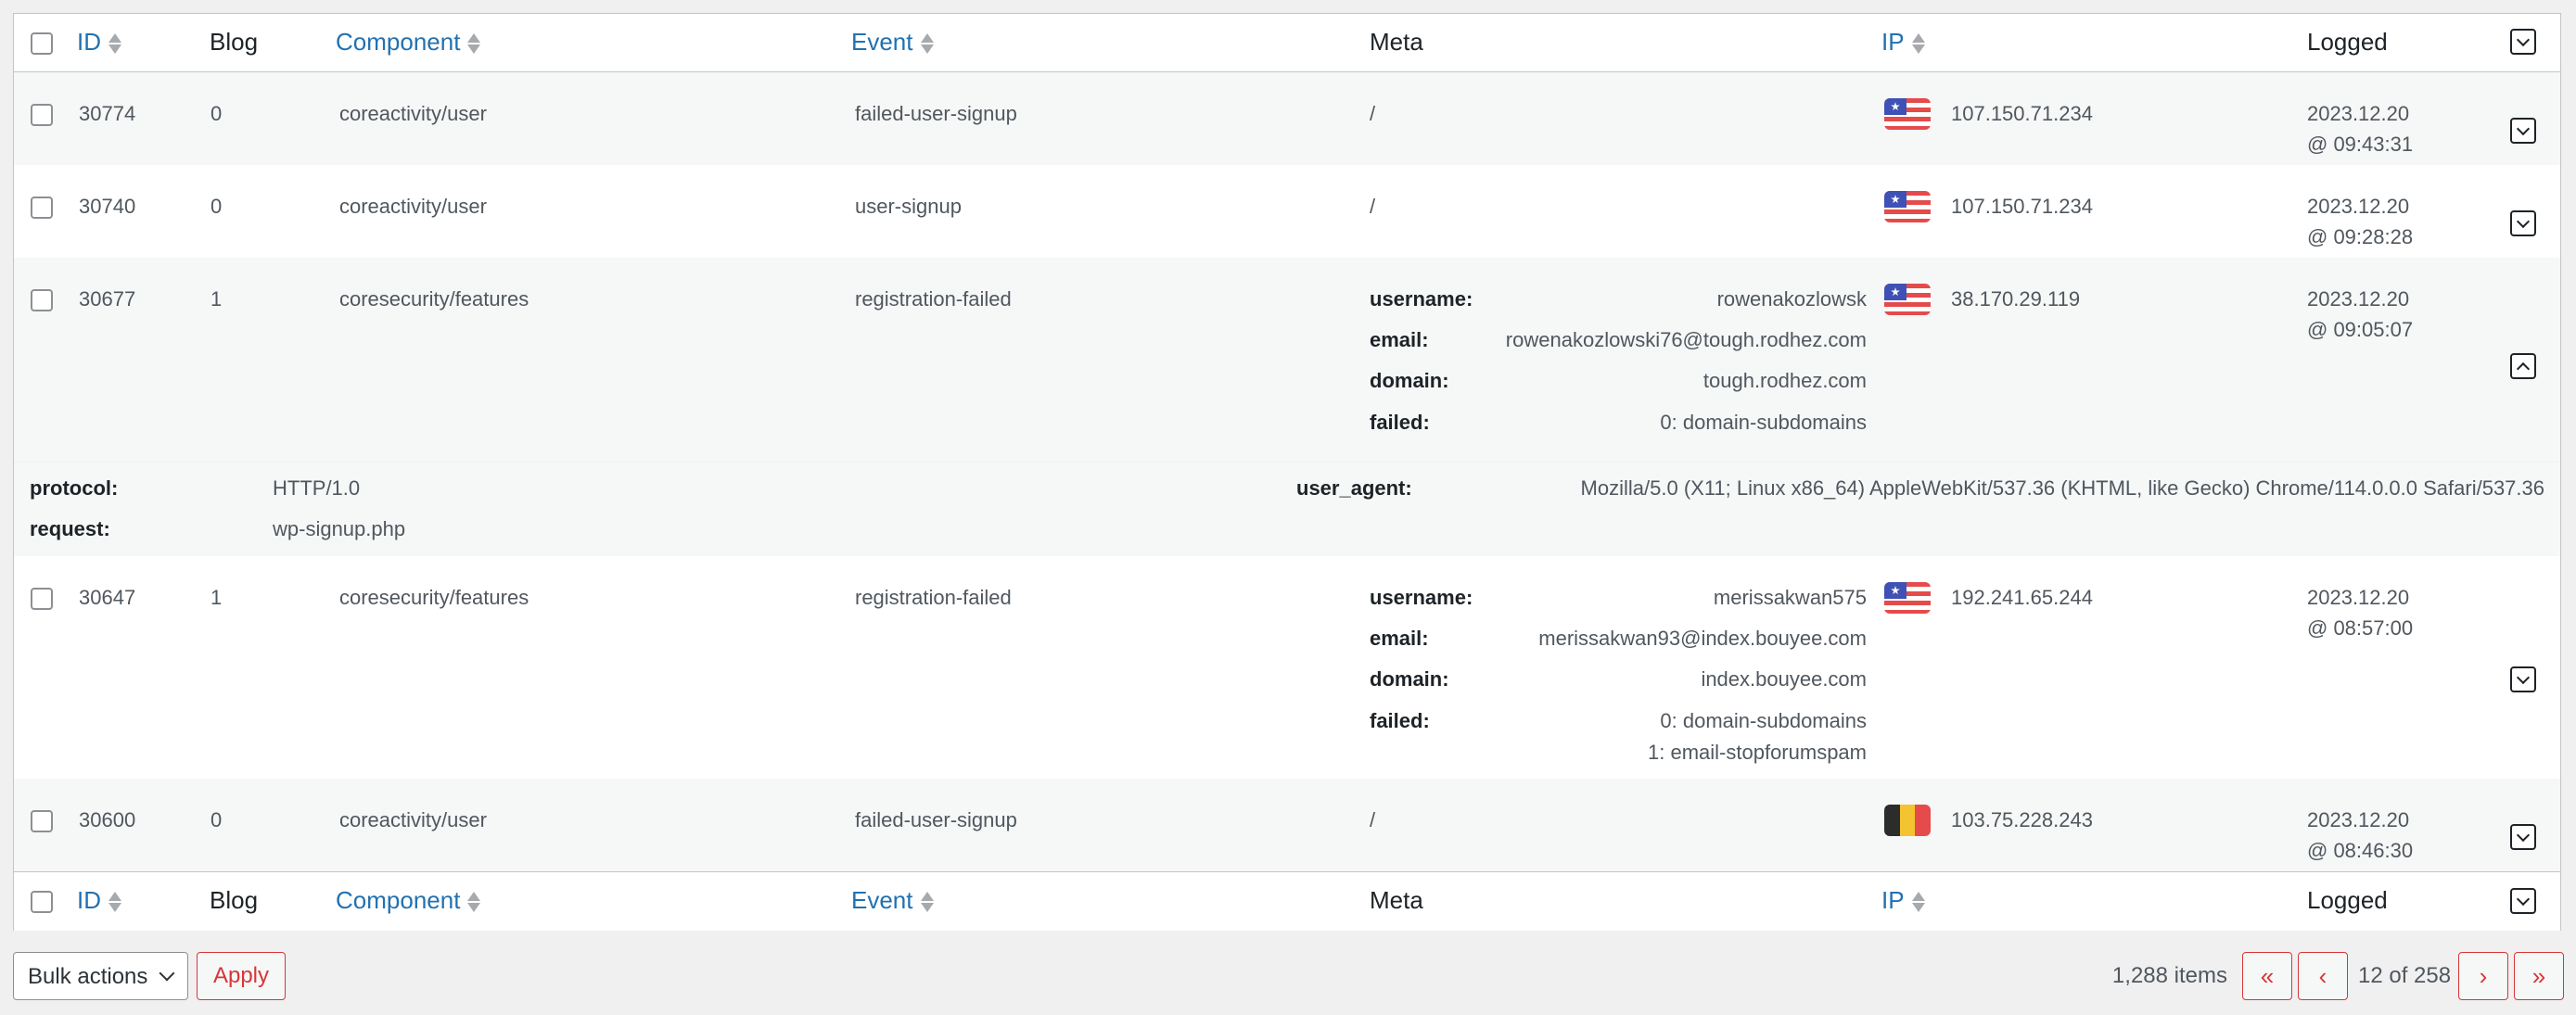 Image resolution: width=2576 pixels, height=1015 pixels. I want to click on detail-user-agent-label: user_agent:, so click(1354, 488).